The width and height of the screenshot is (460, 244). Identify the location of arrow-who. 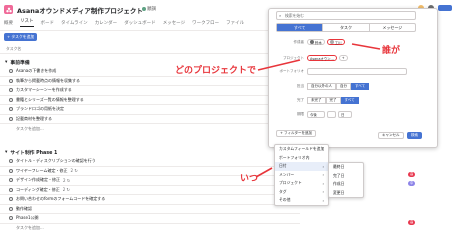
(366, 46).